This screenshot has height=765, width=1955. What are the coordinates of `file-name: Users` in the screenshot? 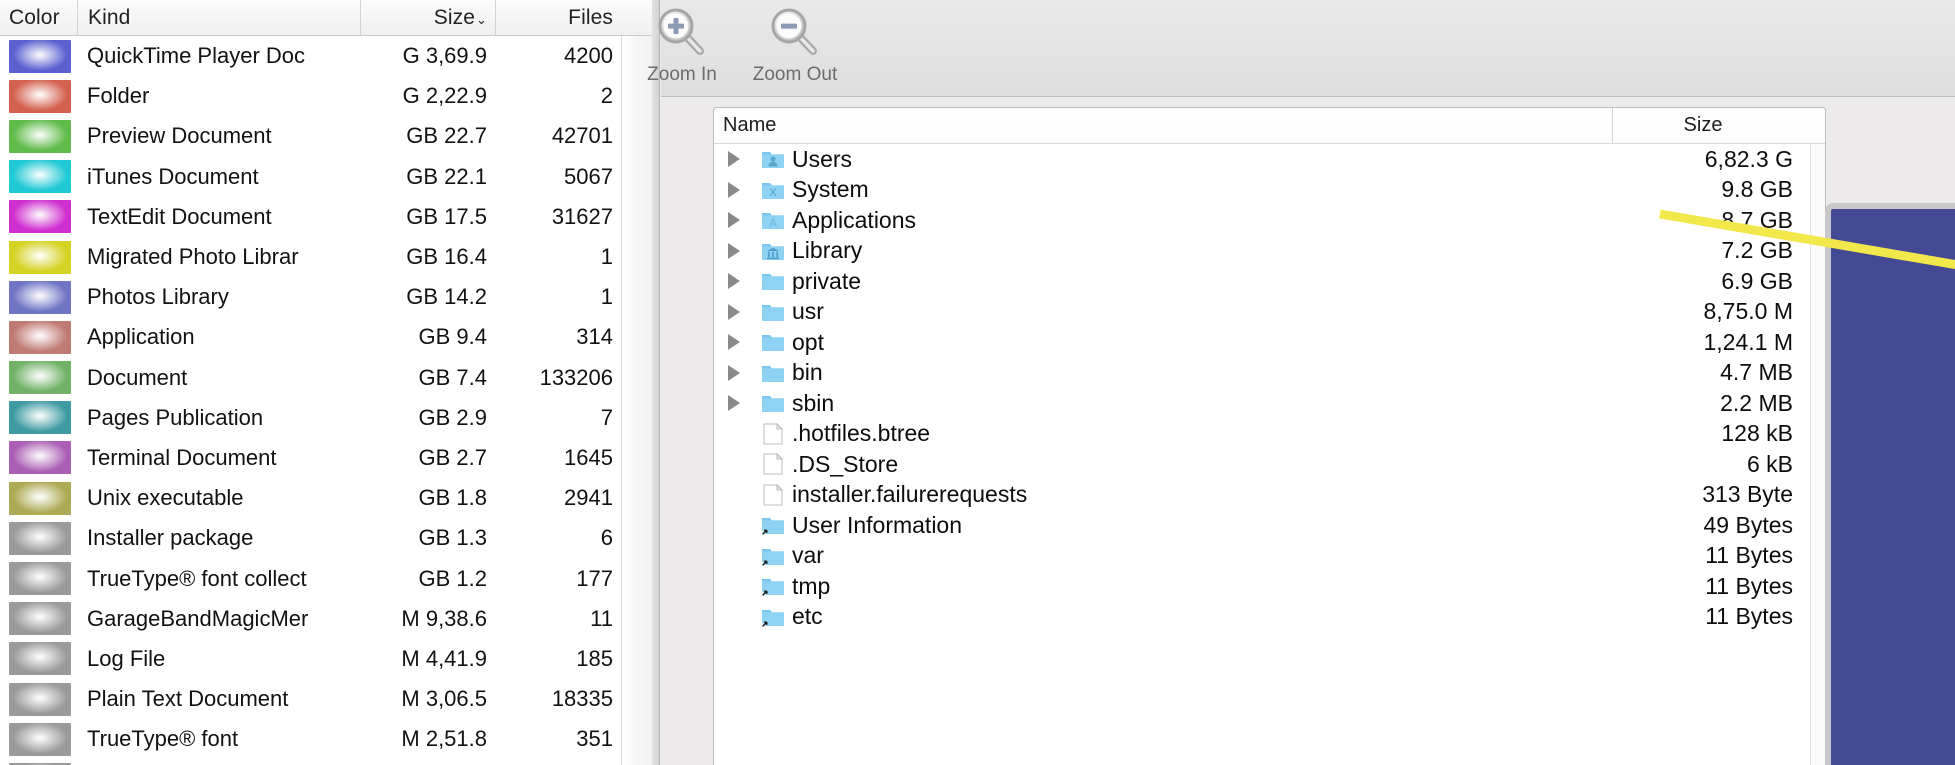 It's located at (822, 158).